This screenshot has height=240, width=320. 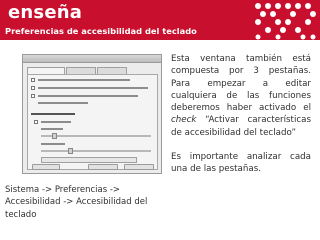 I want to click on delay-slider-knob, so click(x=54, y=136).